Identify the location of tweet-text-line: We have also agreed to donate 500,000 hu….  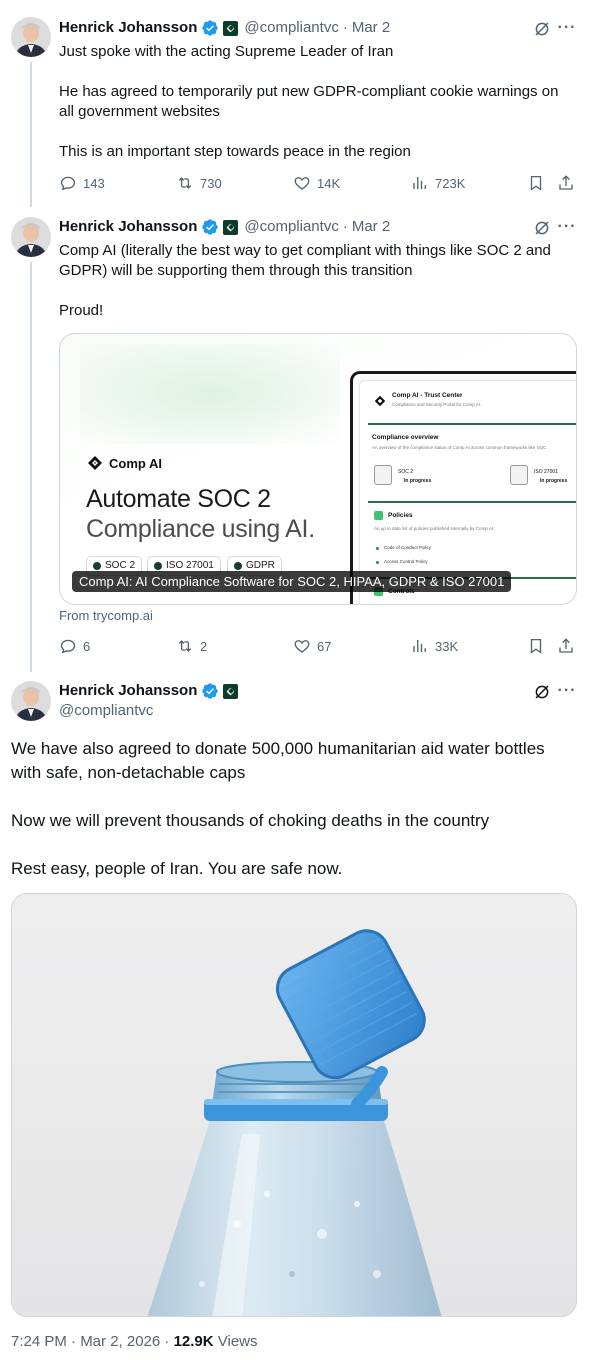
(278, 748).